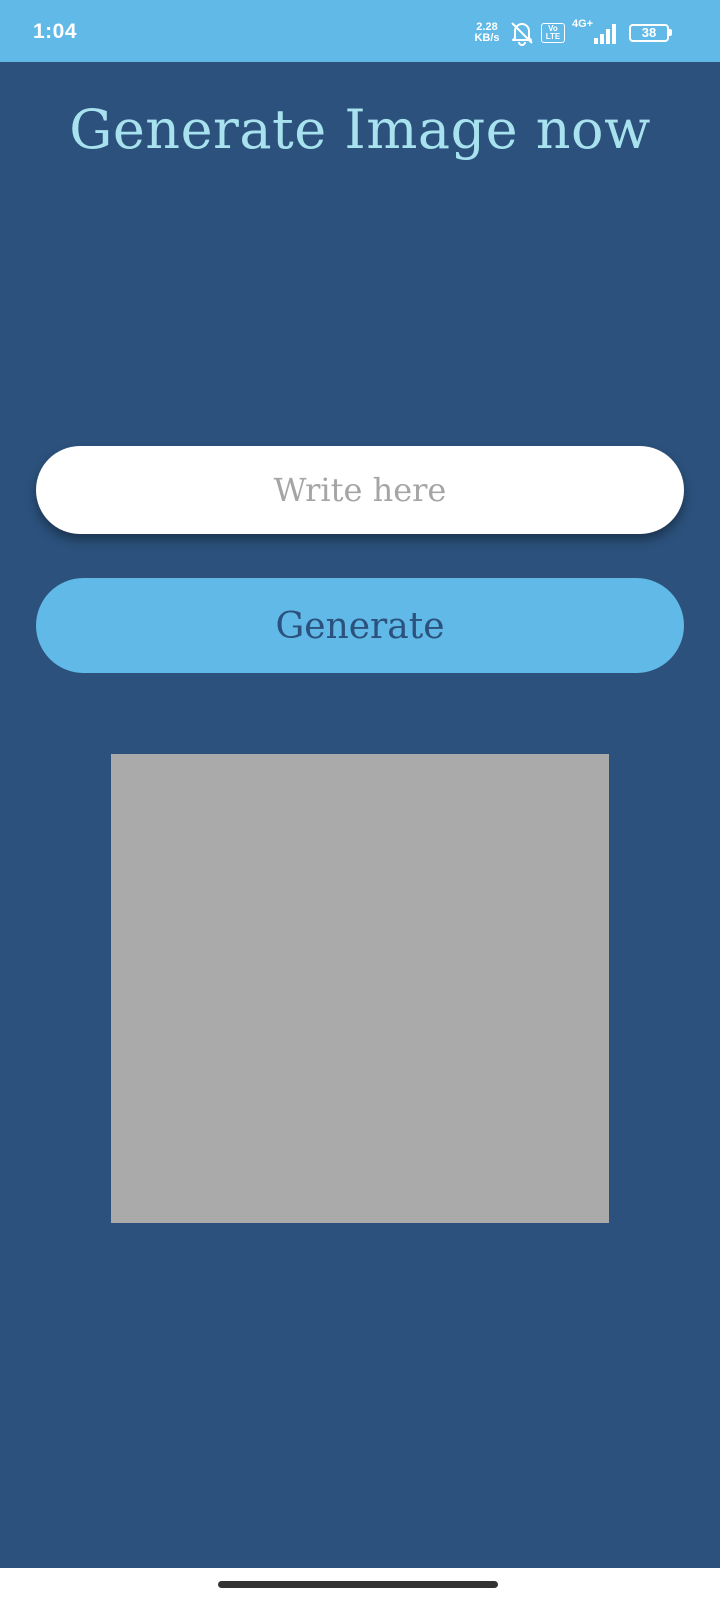 The height and width of the screenshot is (1600, 720). I want to click on prompt-input, so click(360, 490).